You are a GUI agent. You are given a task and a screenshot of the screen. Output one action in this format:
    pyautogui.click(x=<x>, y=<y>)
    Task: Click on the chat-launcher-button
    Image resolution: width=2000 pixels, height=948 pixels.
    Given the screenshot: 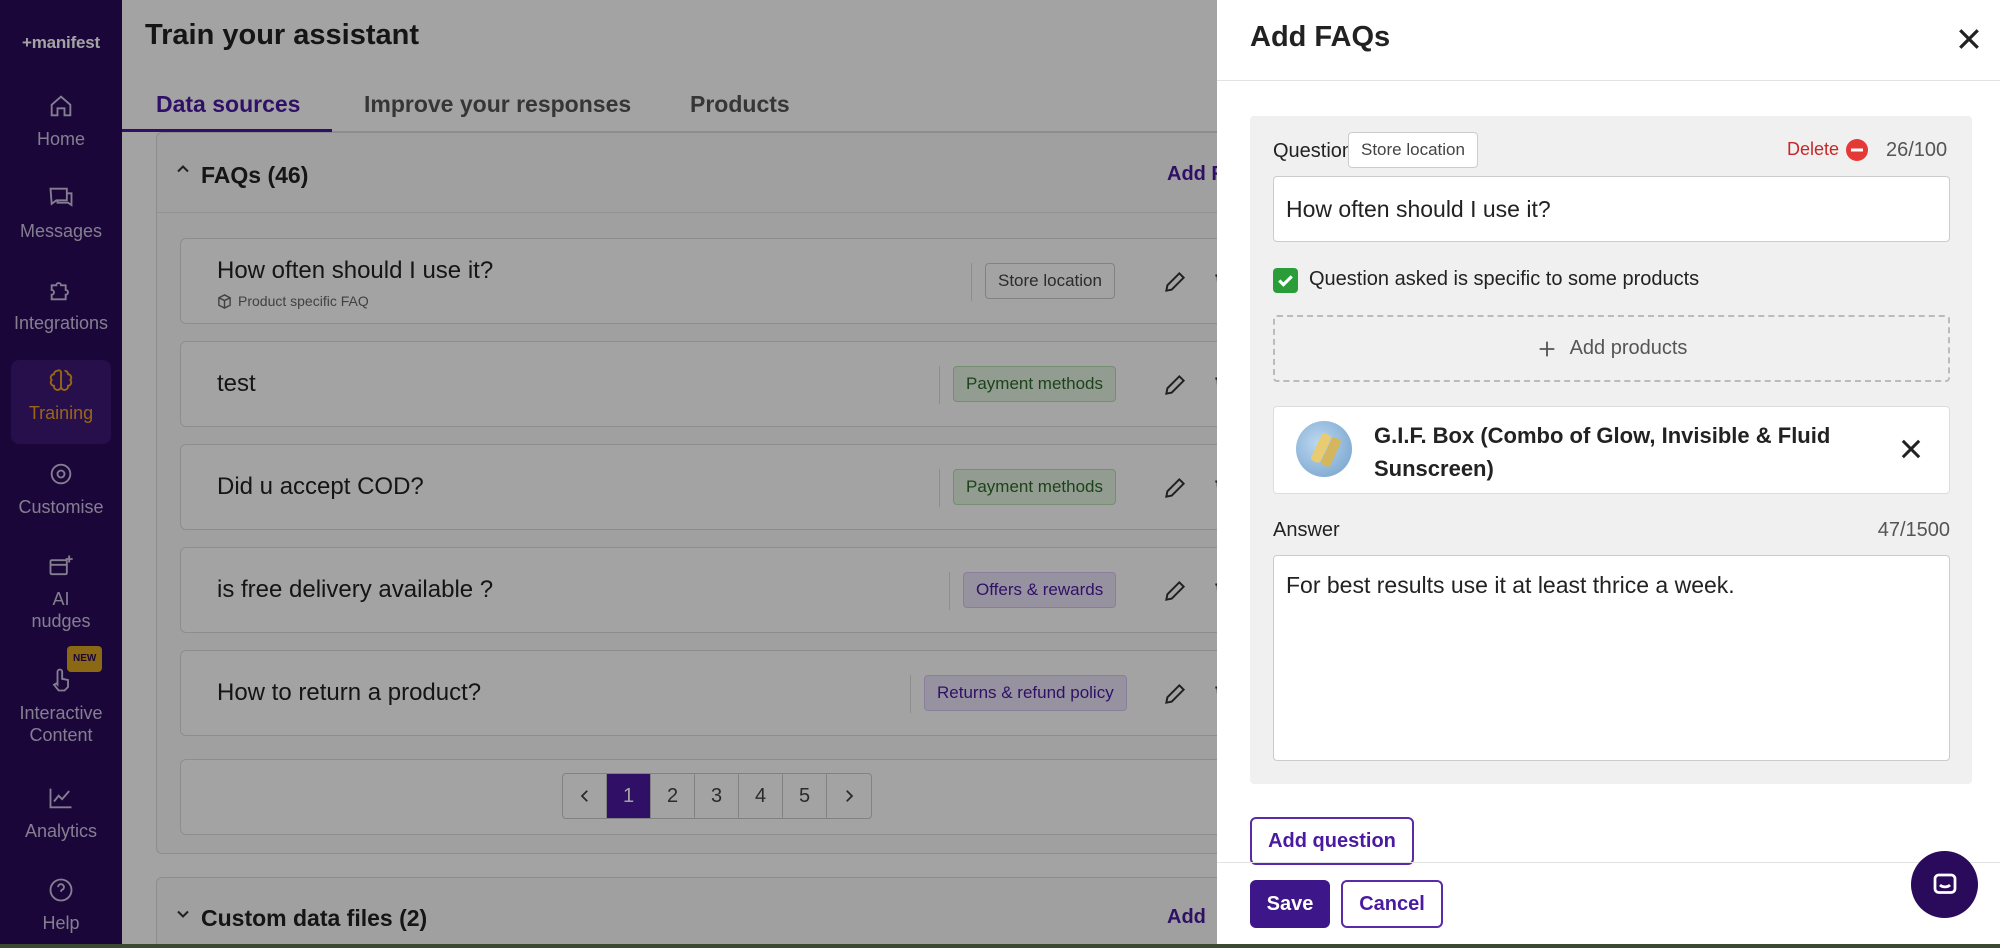 What is the action you would take?
    pyautogui.click(x=1944, y=884)
    